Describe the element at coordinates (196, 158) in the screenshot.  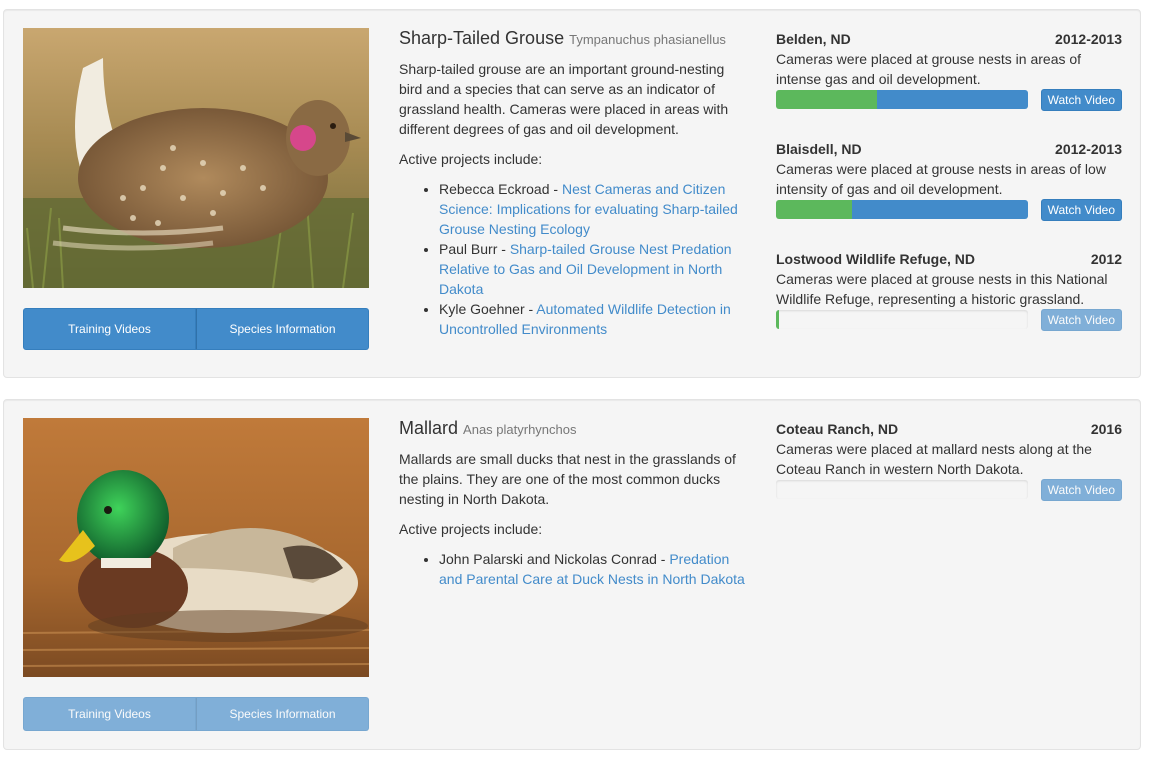
I see `sharp-tailed-grouse-photo` at that location.